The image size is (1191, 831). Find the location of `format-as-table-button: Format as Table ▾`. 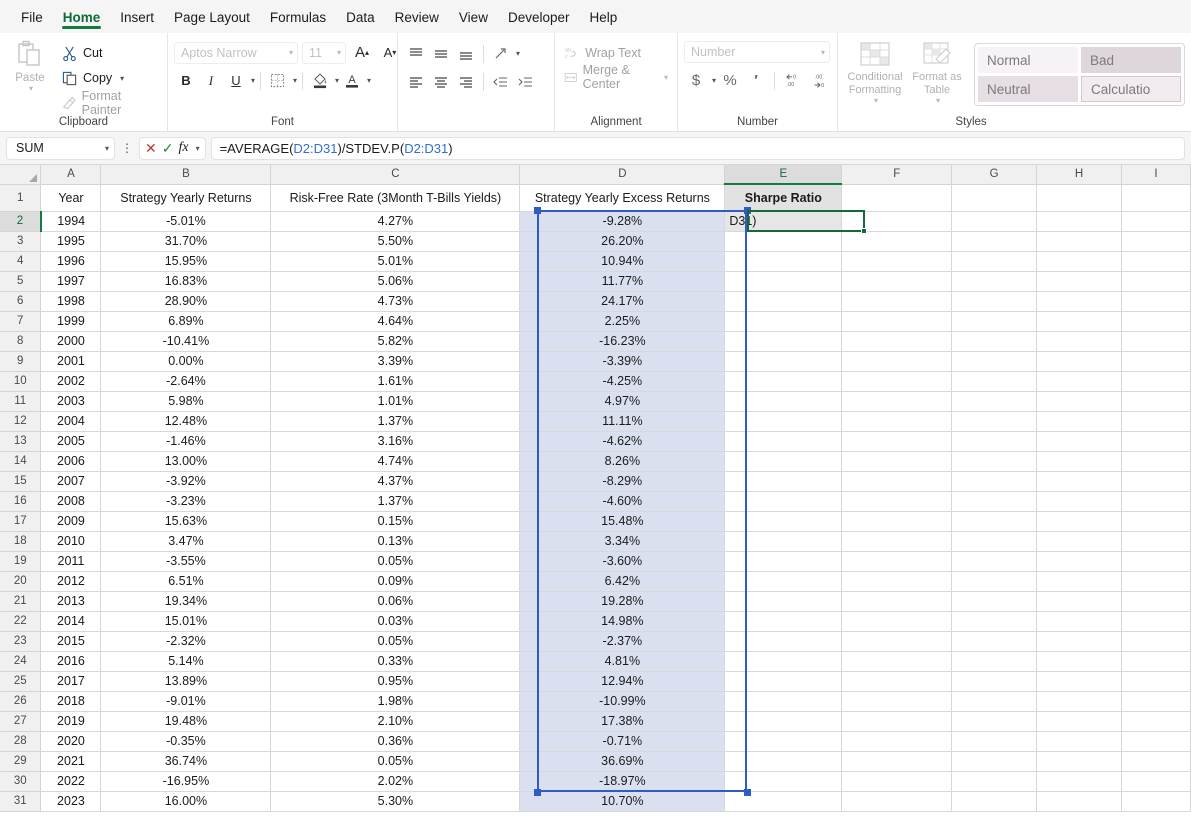

format-as-table-button: Format as Table ▾ is located at coordinates (937, 71).